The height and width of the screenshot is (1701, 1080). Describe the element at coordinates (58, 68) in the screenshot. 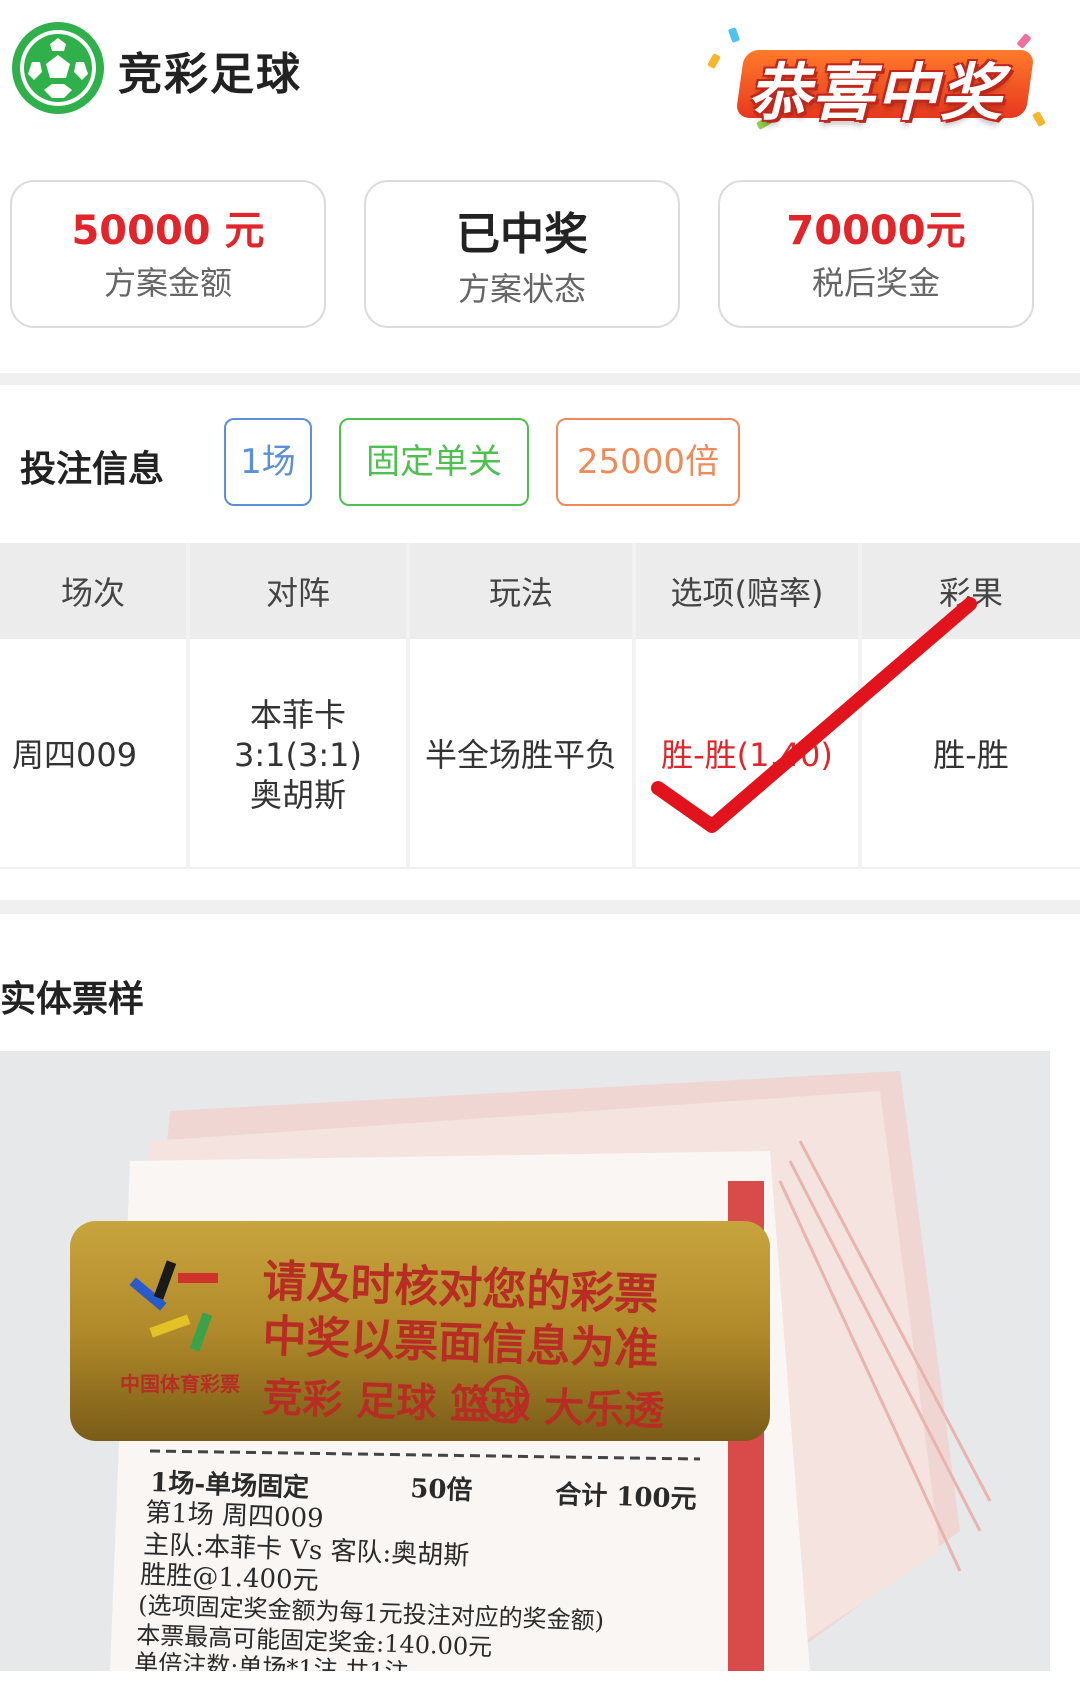

I see `football-logo-icon` at that location.